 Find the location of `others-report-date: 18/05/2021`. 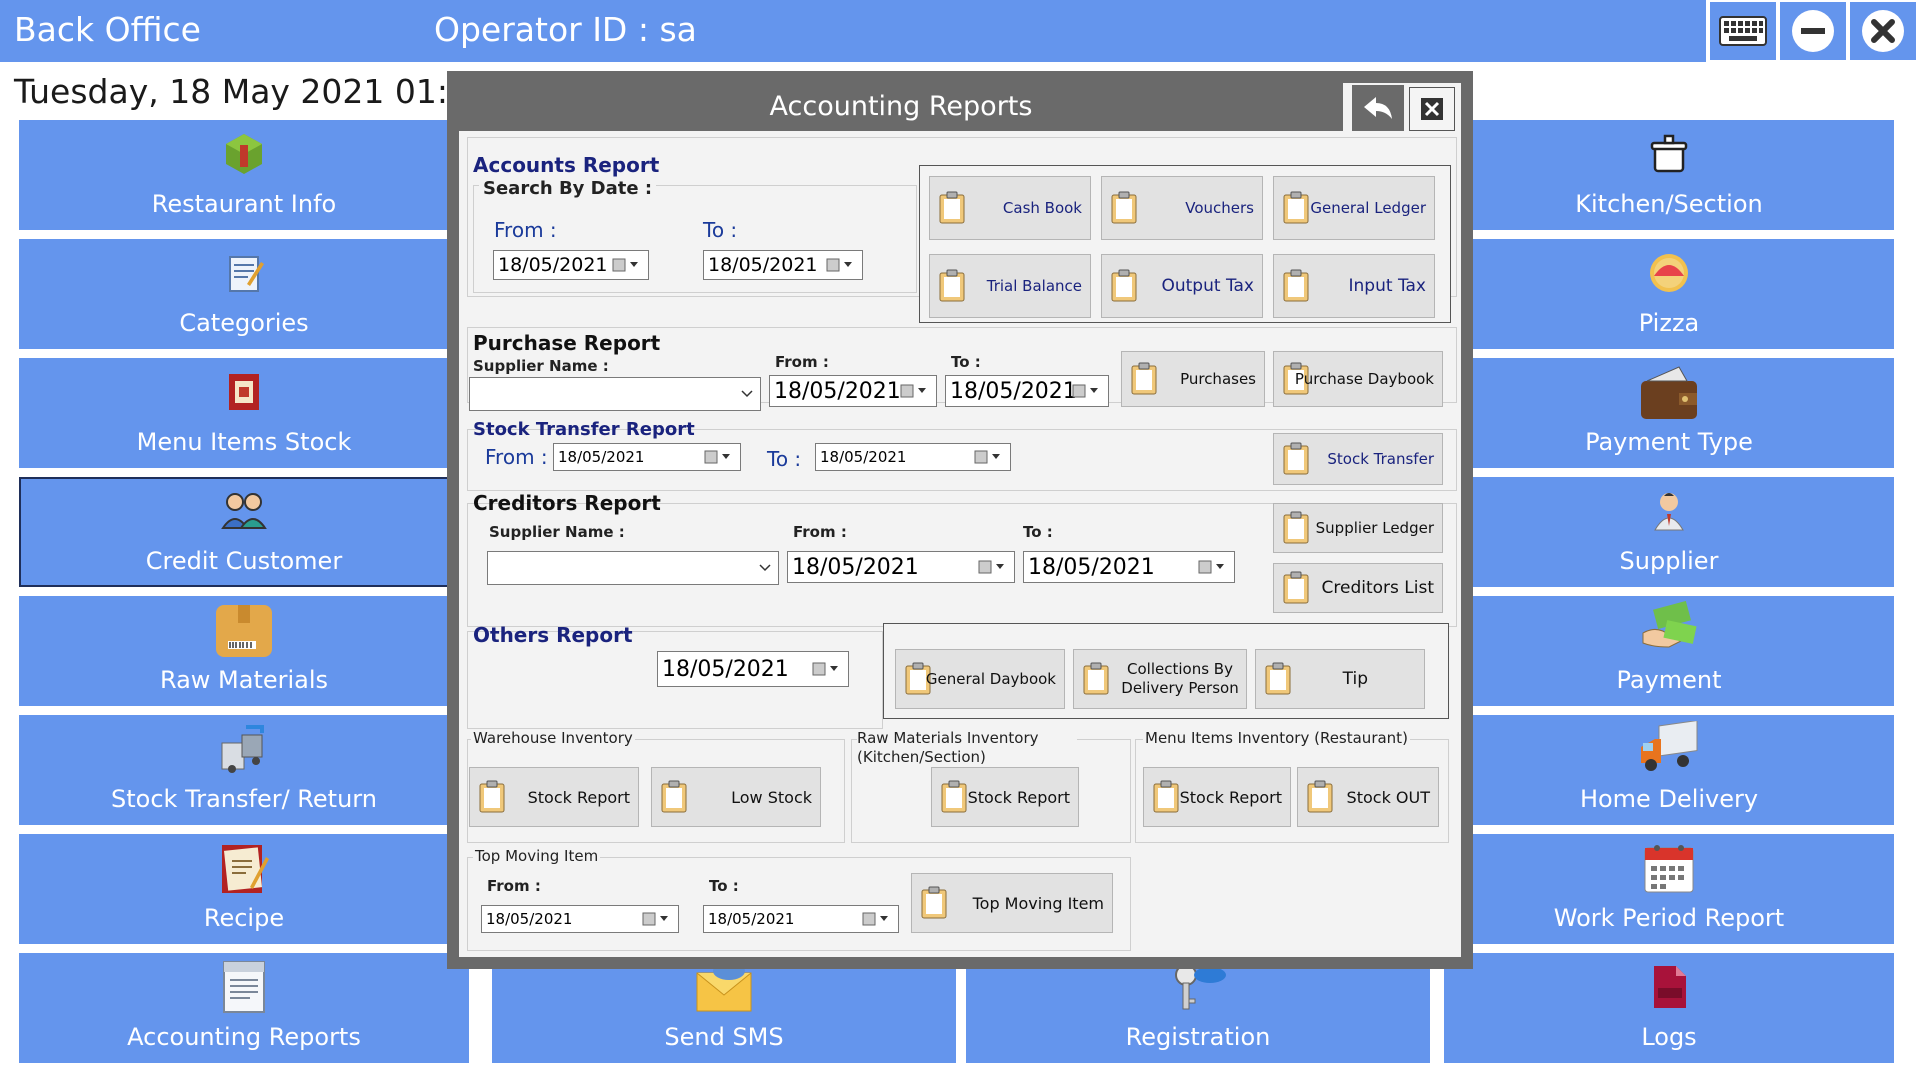

others-report-date: 18/05/2021 is located at coordinates (753, 669).